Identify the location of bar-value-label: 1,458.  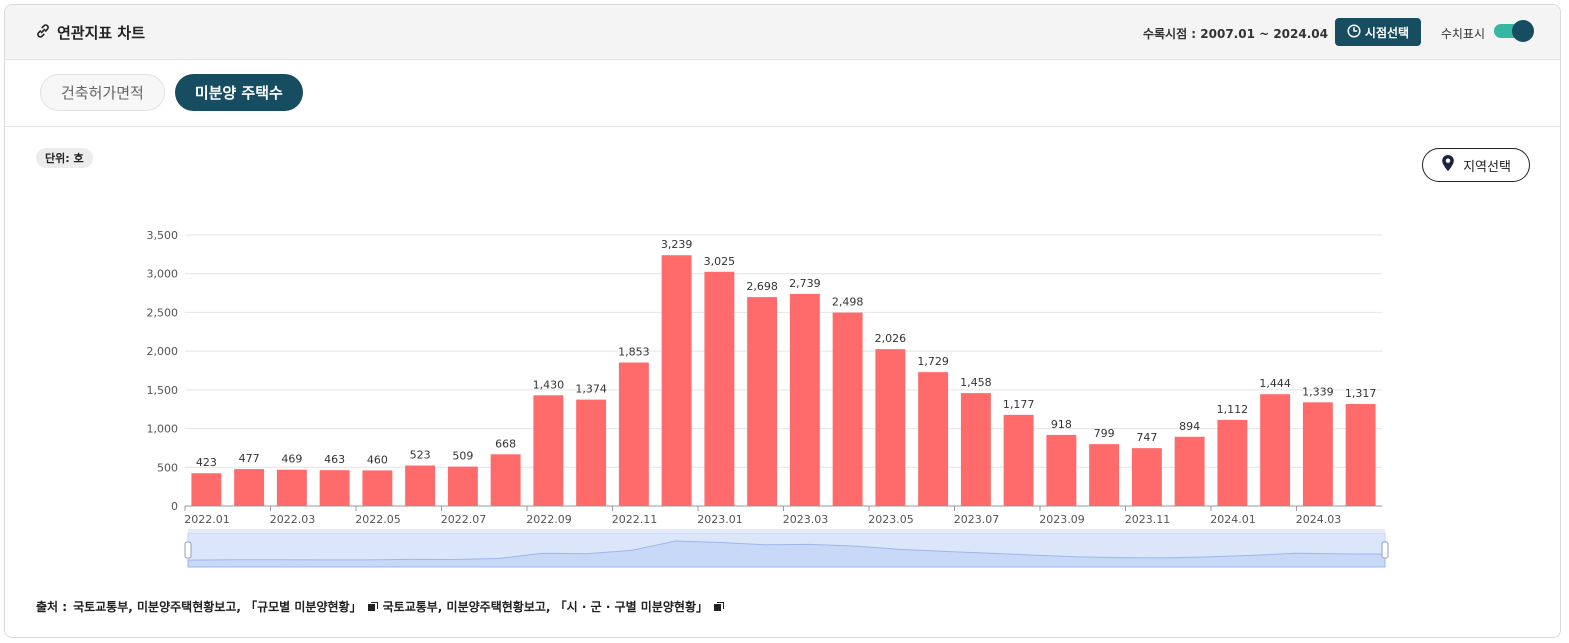
(976, 382).